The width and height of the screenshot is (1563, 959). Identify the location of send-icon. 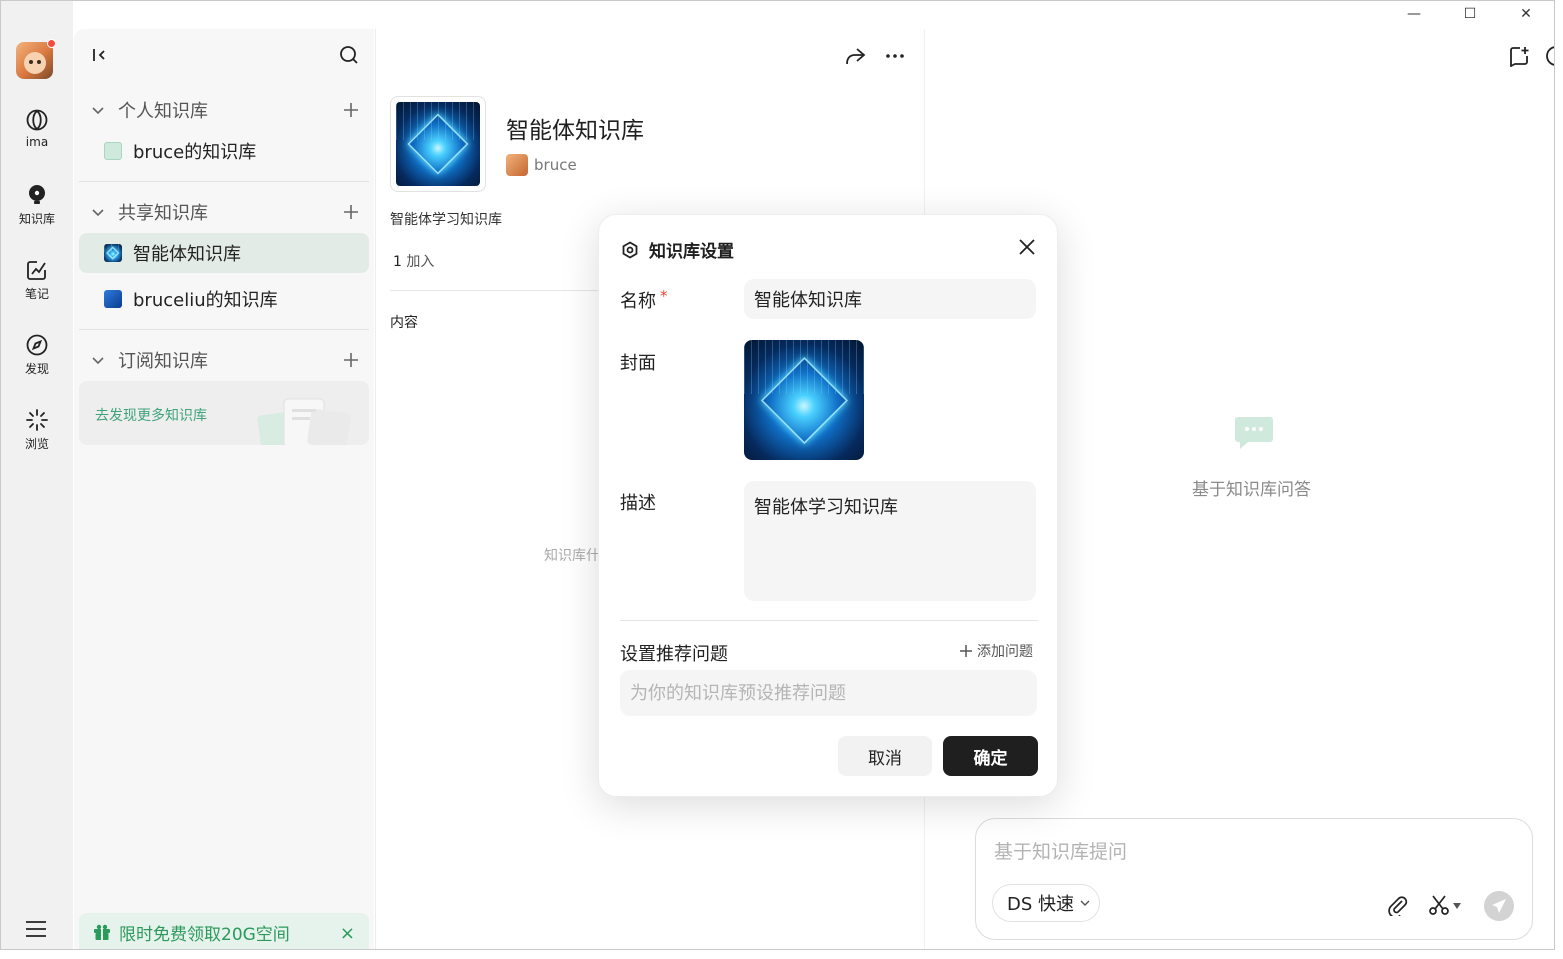
(1499, 906).